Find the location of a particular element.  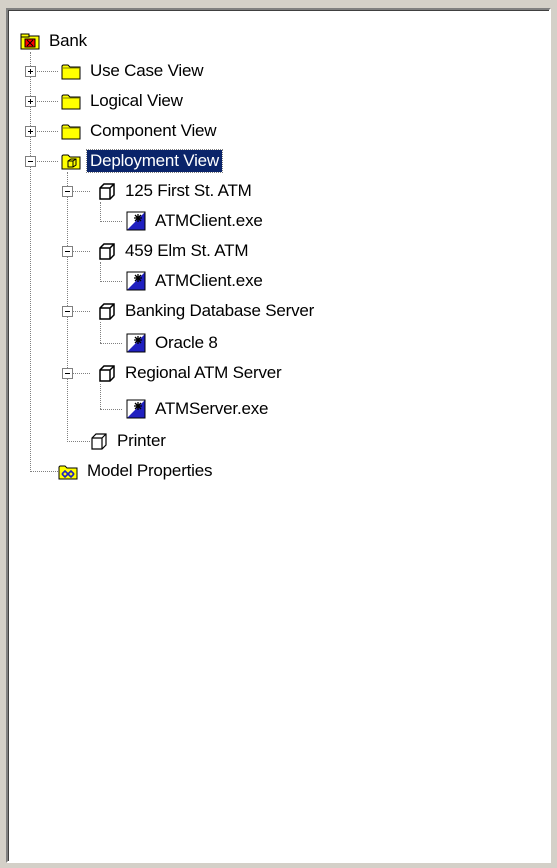

tree-item-node: Banking Database Server is located at coordinates (206, 311).